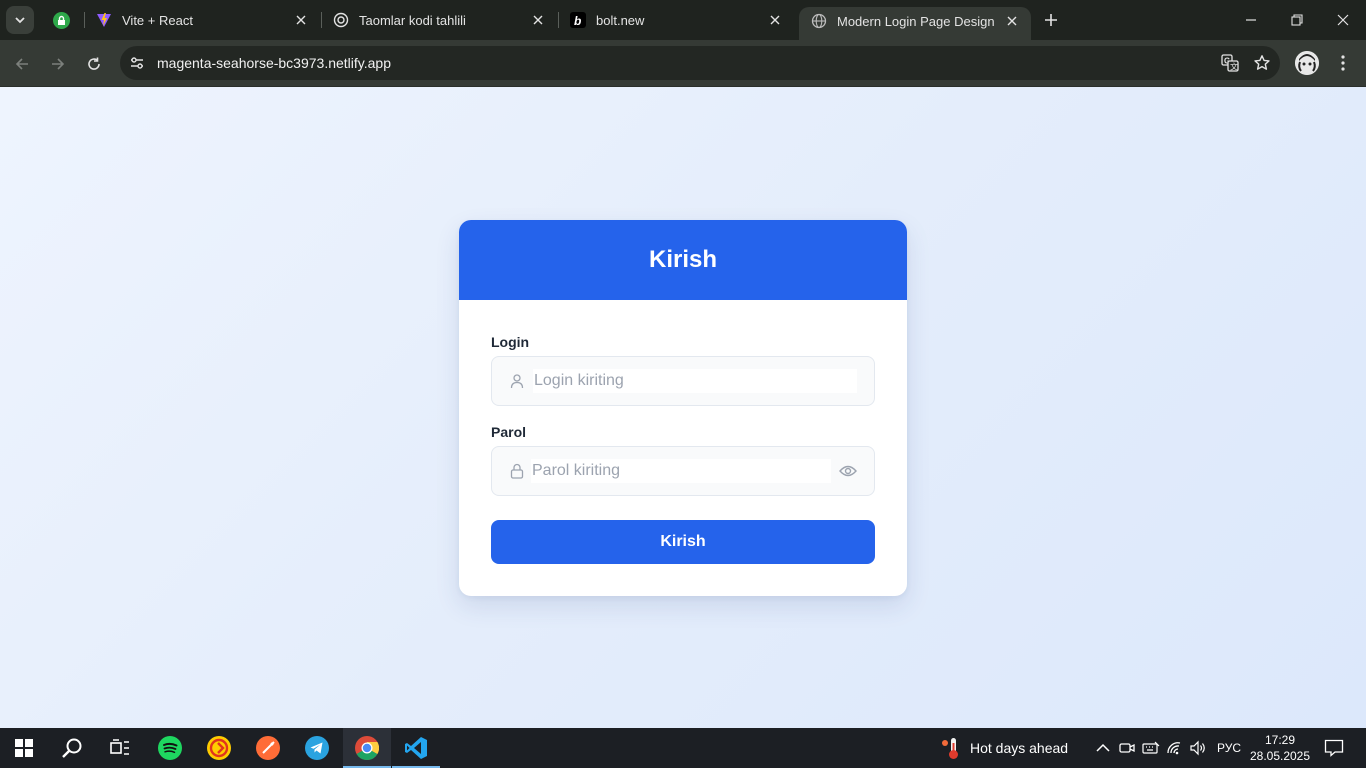 The height and width of the screenshot is (768, 1366). I want to click on profile-avatar, so click(1307, 63).